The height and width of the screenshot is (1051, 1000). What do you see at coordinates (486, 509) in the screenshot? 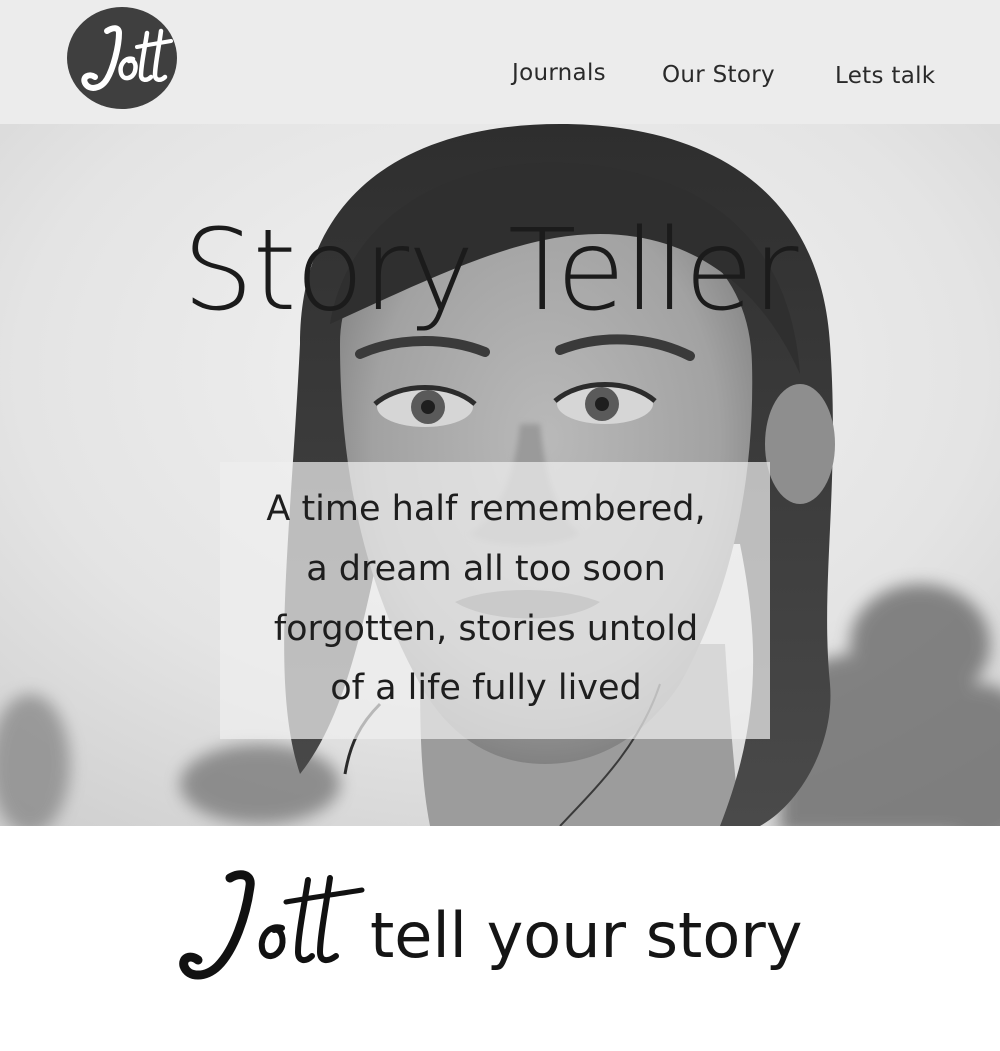
I see `quote-line: A time half remembered,` at bounding box center [486, 509].